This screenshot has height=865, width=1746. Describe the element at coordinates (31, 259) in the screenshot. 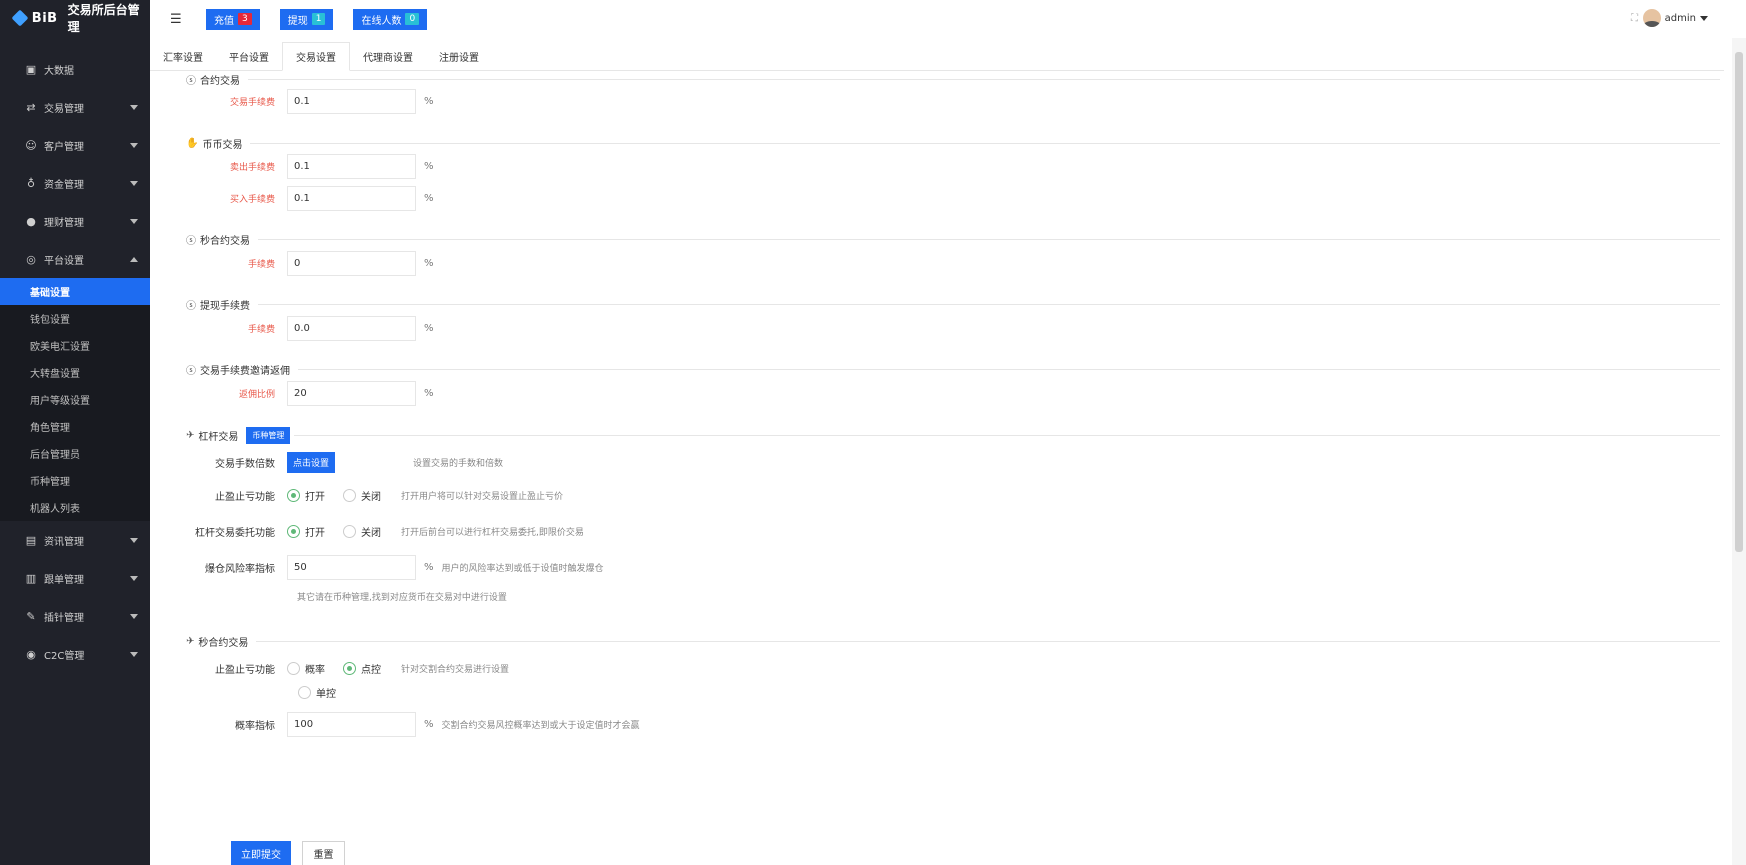

I see `settings-icon: ◎` at that location.